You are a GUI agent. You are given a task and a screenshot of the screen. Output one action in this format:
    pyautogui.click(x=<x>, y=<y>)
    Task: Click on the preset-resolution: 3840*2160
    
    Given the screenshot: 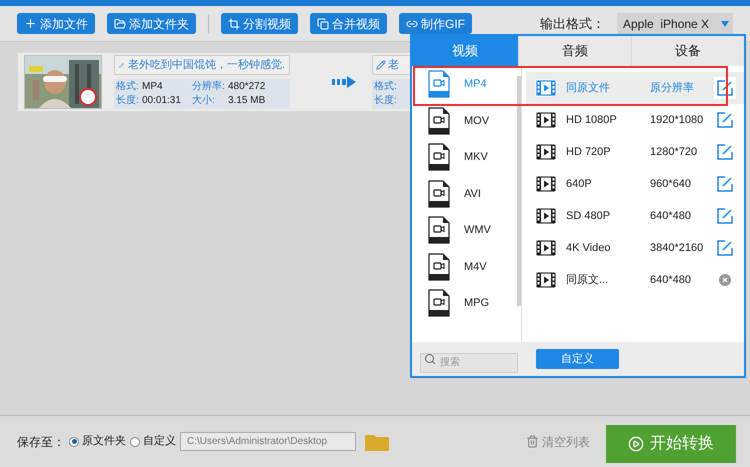 What is the action you would take?
    pyautogui.click(x=677, y=248)
    